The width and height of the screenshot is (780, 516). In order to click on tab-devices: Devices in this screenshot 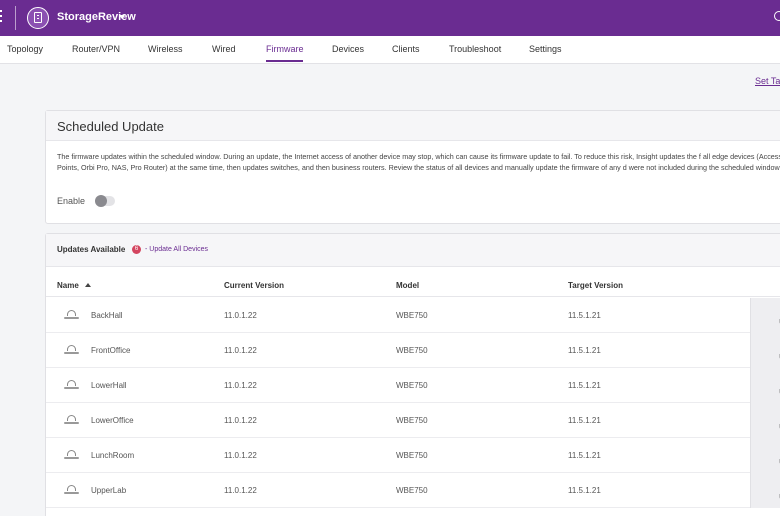, I will do `click(348, 49)`.